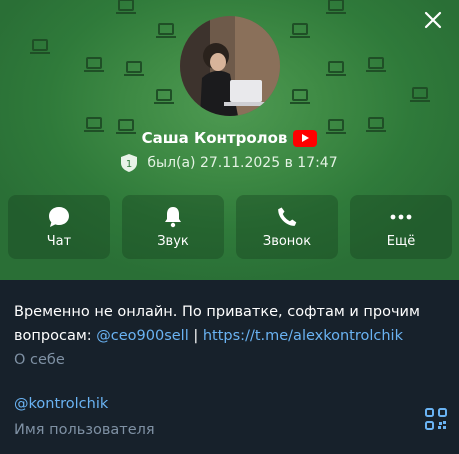  Describe the element at coordinates (59, 241) in the screenshot. I see `chat-button-label: Чат` at that location.